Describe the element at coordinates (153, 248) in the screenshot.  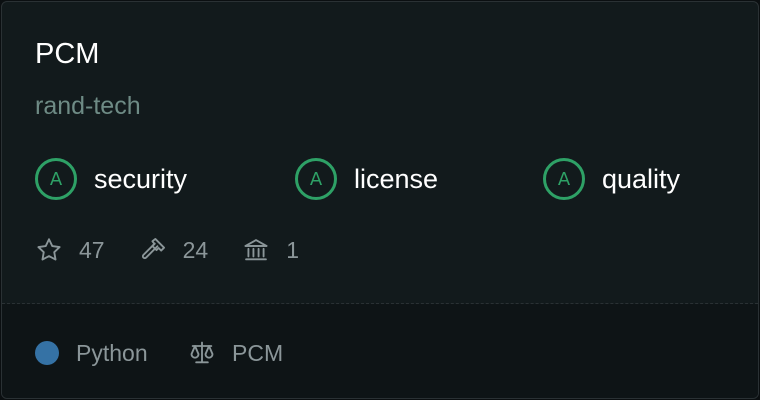
I see `hammer-icon` at that location.